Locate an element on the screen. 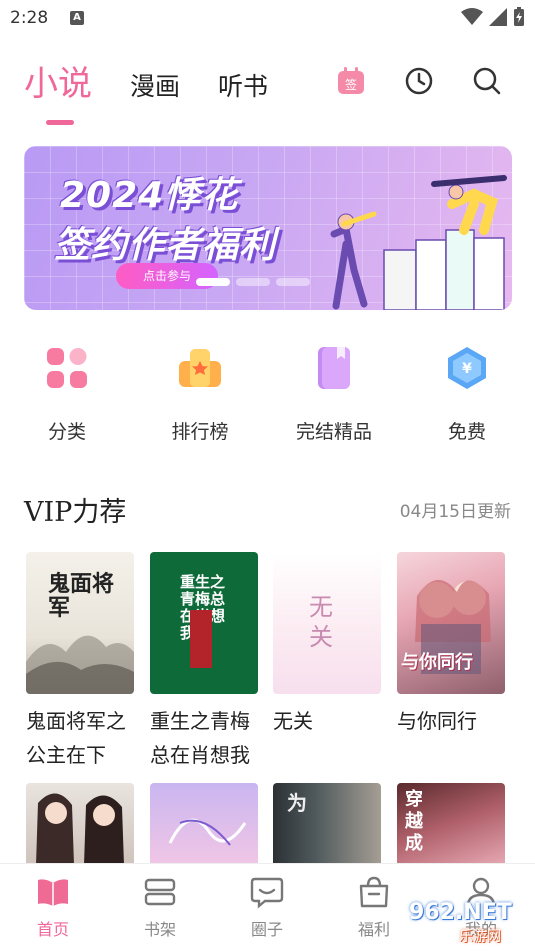 Image resolution: width=535 pixels, height=952 pixels. free-icon: ¥ is located at coordinates (467, 368).